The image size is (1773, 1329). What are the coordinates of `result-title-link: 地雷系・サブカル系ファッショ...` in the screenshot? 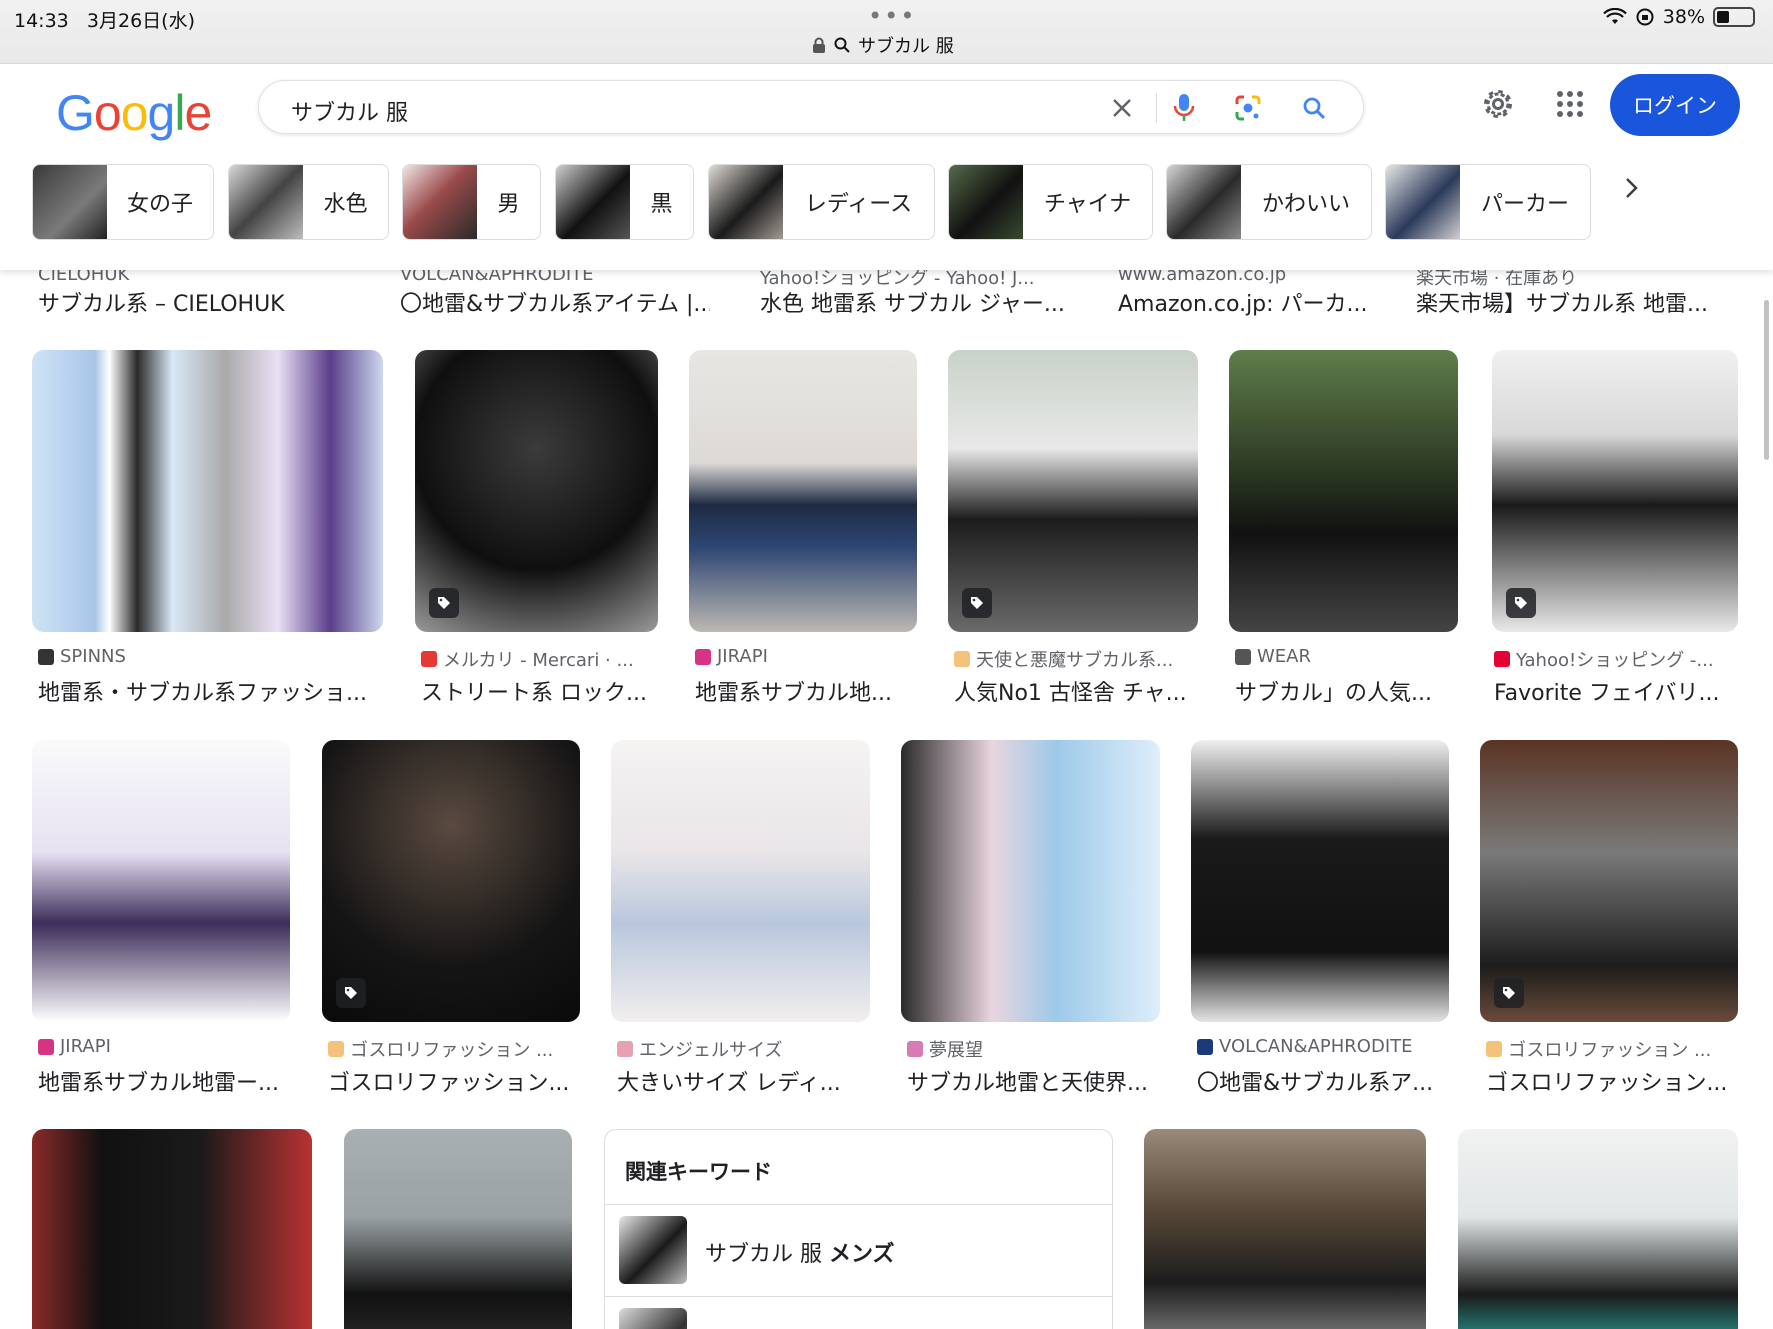 It's located at (208, 691).